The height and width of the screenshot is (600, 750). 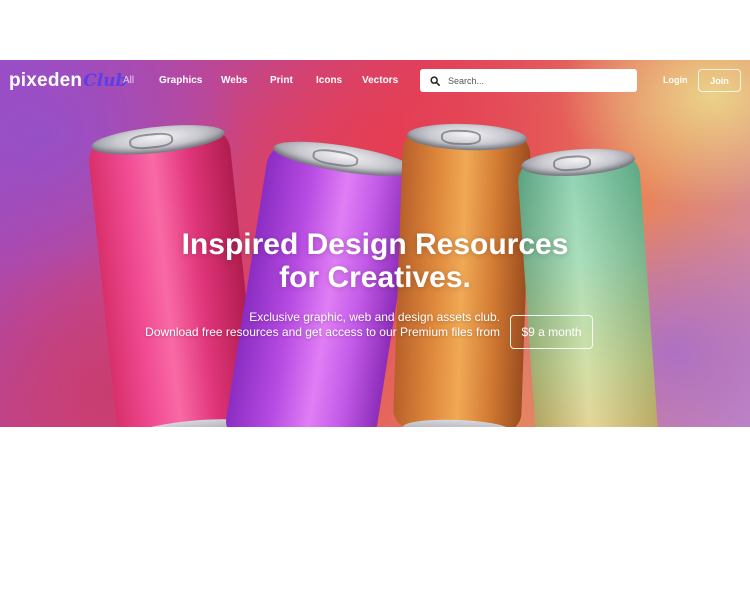 What do you see at coordinates (234, 80) in the screenshot?
I see `nav-webs: Webs` at bounding box center [234, 80].